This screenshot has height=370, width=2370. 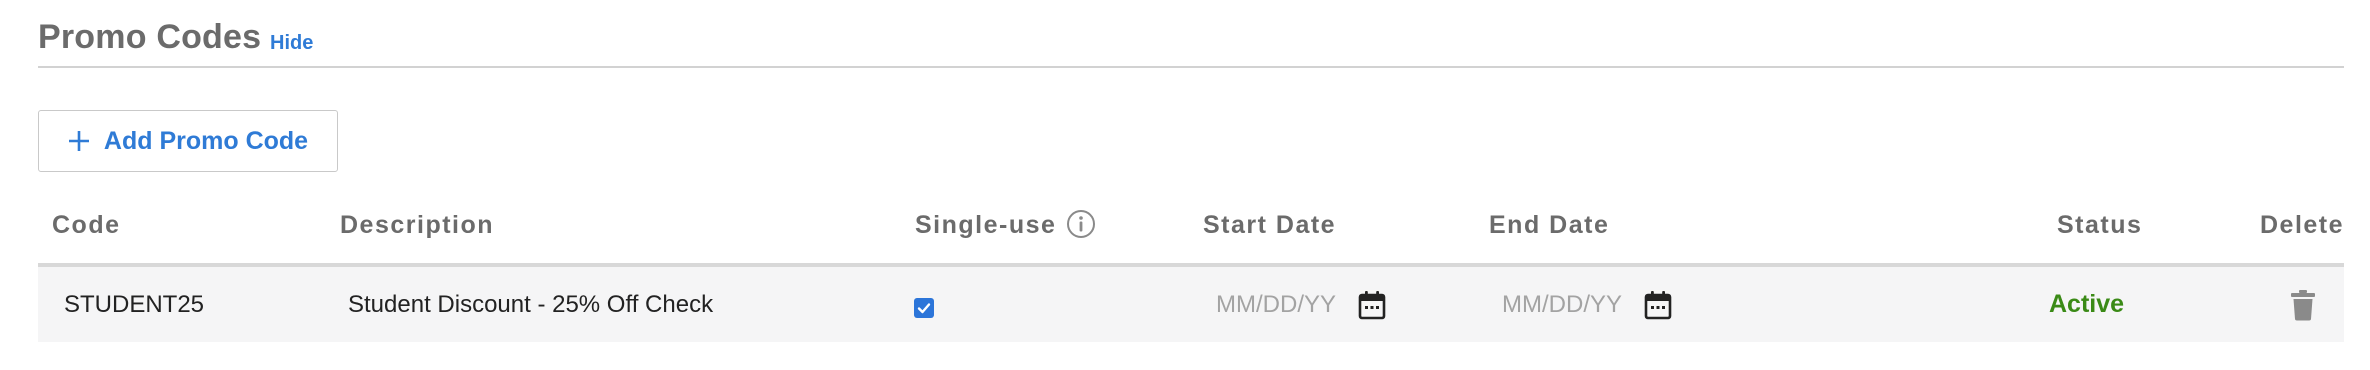 I want to click on end-date-input: MM/DD/YY, so click(x=1562, y=305).